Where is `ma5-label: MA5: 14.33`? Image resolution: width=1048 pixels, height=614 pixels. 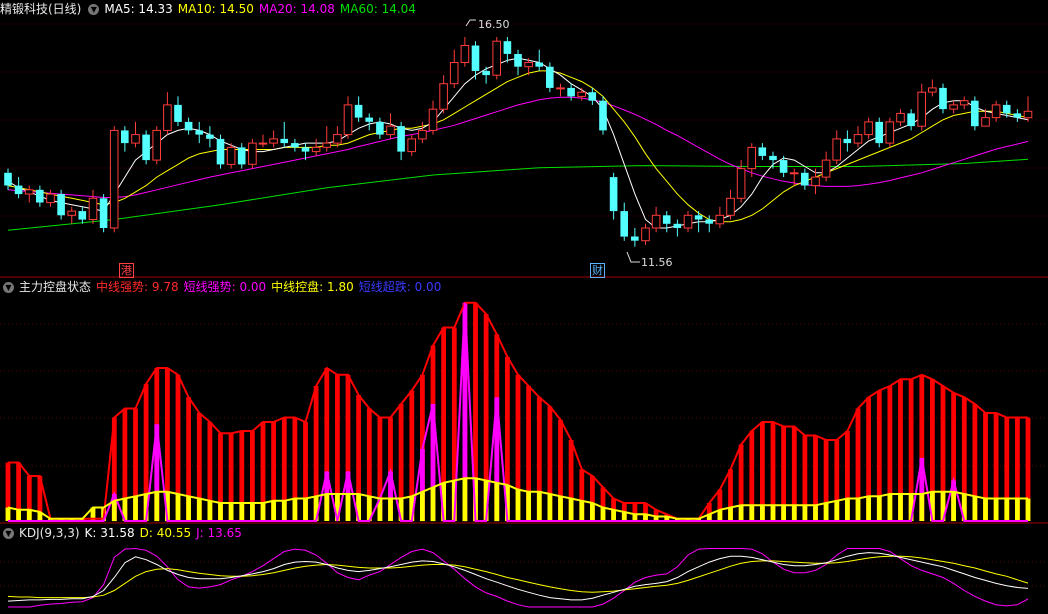 ma5-label: MA5: 14.33 is located at coordinates (138, 9).